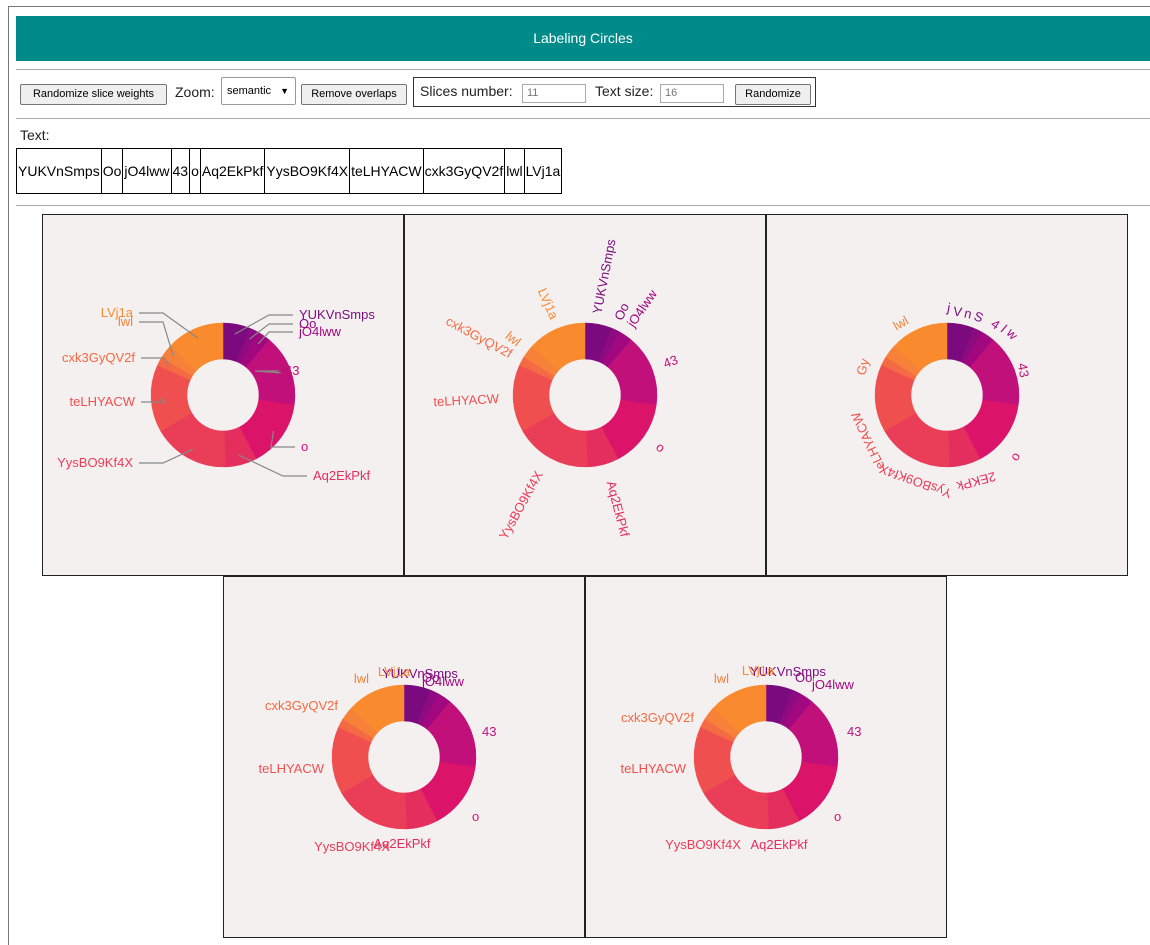  I want to click on slice-label: Oo, so click(803, 677).